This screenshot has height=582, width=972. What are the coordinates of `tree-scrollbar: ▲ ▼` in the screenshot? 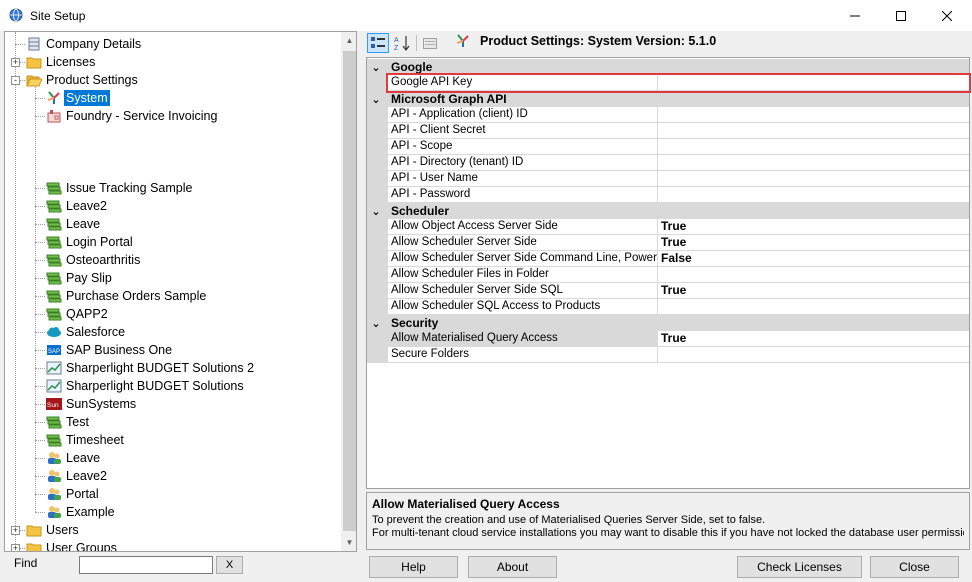 It's located at (348, 291).